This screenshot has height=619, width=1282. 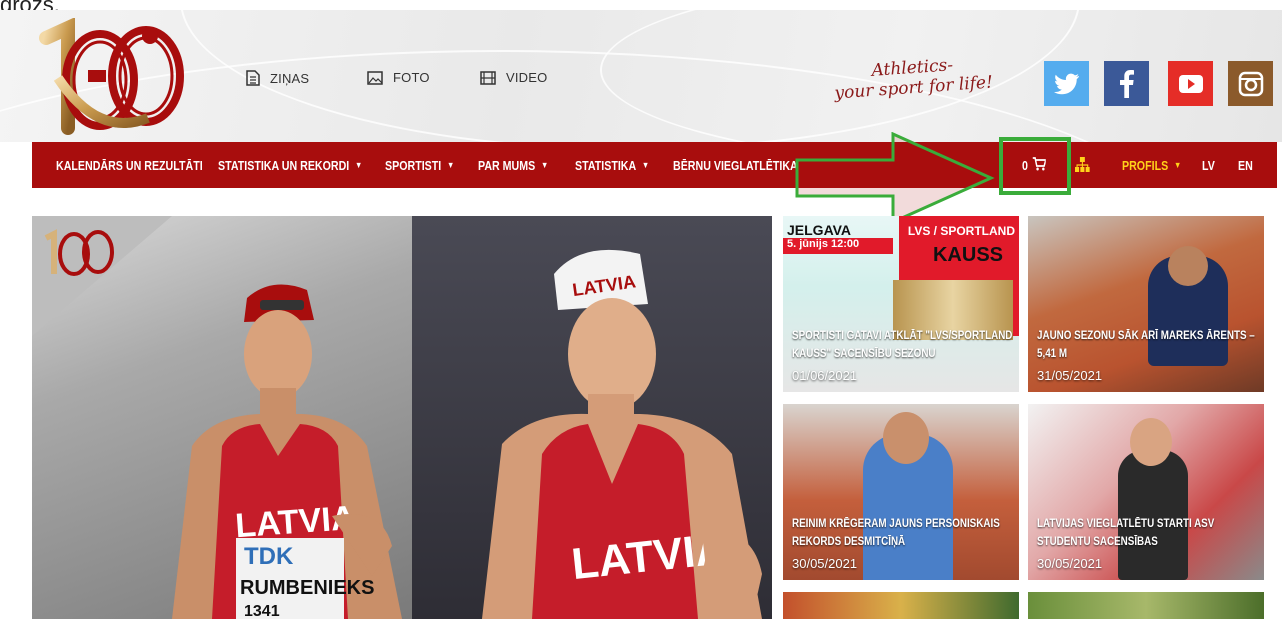 I want to click on athlete-left: LATVIA TDK RUMBENIEKS 1341, so click(x=287, y=451).